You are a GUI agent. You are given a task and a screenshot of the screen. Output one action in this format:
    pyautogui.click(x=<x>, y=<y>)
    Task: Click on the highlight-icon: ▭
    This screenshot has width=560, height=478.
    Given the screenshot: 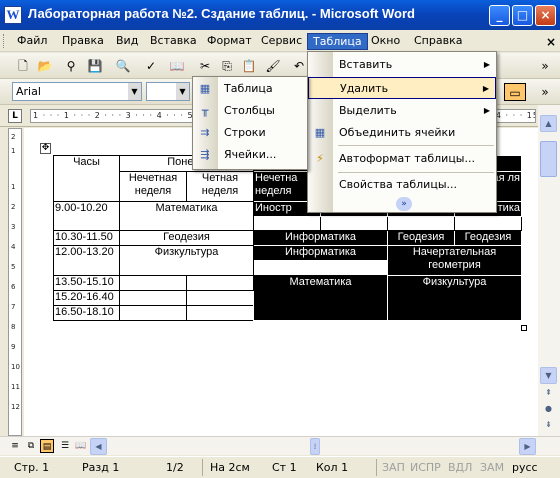 What is the action you would take?
    pyautogui.click(x=515, y=92)
    